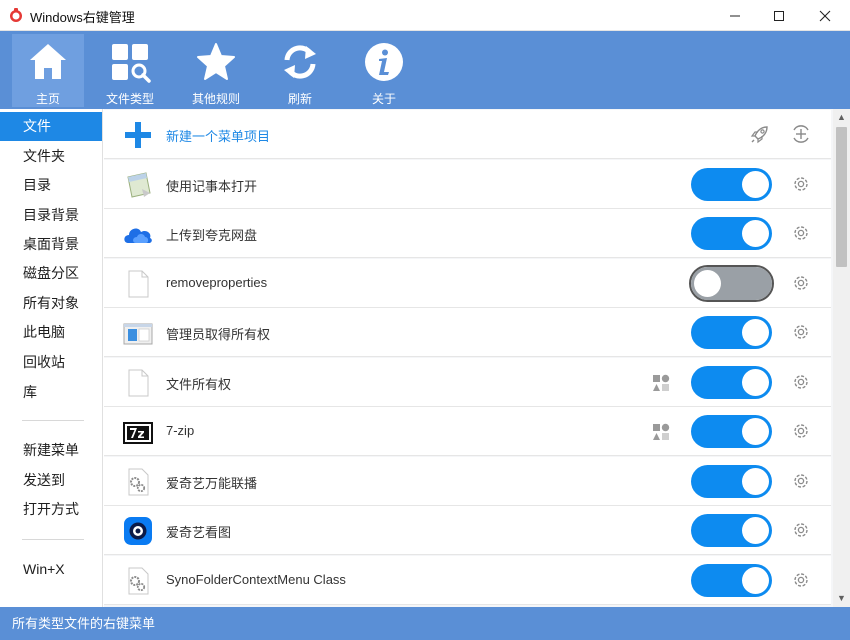 Image resolution: width=850 pixels, height=640 pixels. What do you see at coordinates (218, 135) in the screenshot?
I see `new-menu-item-label: 新建一个菜单项目` at bounding box center [218, 135].